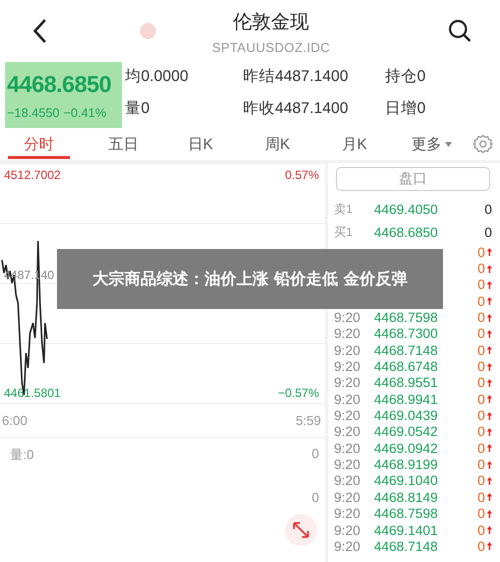 The height and width of the screenshot is (562, 500). What do you see at coordinates (406, 76) in the screenshot?
I see `stat-text: 持仓0` at bounding box center [406, 76].